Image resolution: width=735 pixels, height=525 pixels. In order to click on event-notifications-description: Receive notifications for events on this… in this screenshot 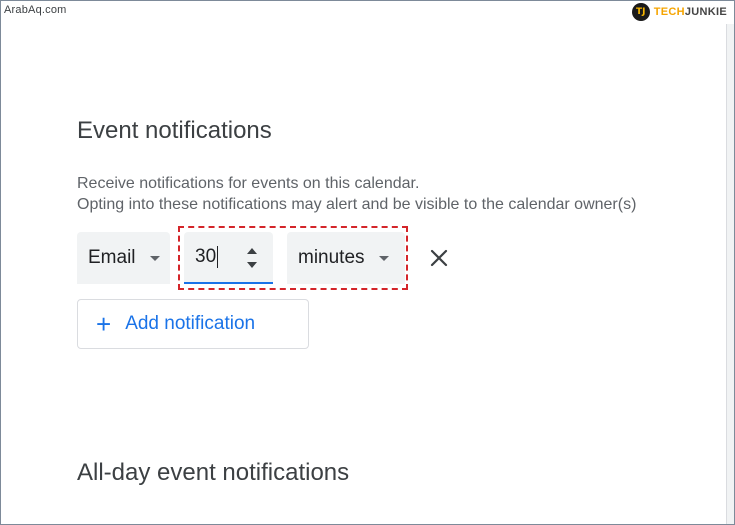, I will do `click(356, 194)`.